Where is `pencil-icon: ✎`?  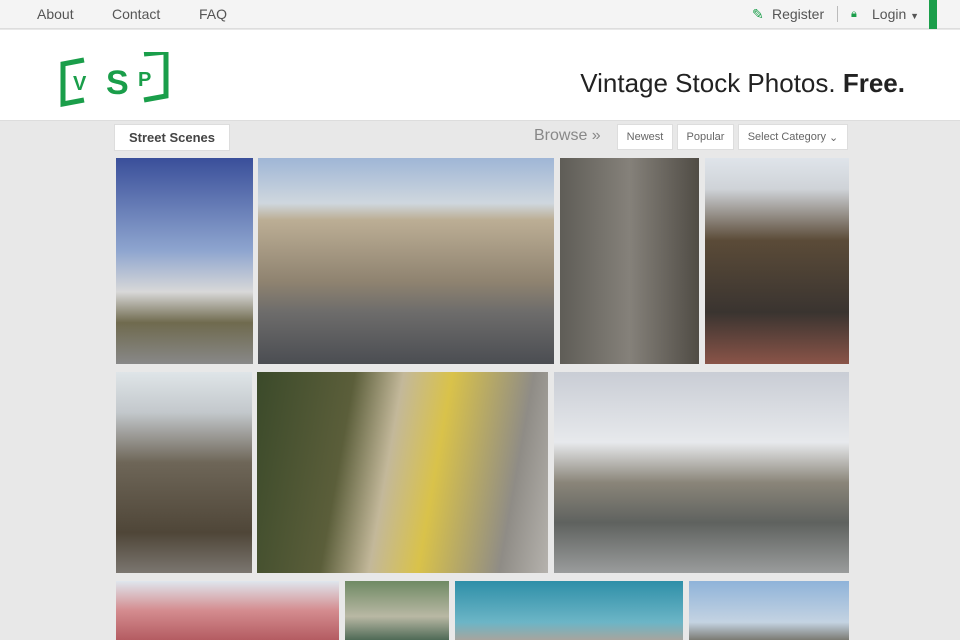 pencil-icon: ✎ is located at coordinates (758, 14).